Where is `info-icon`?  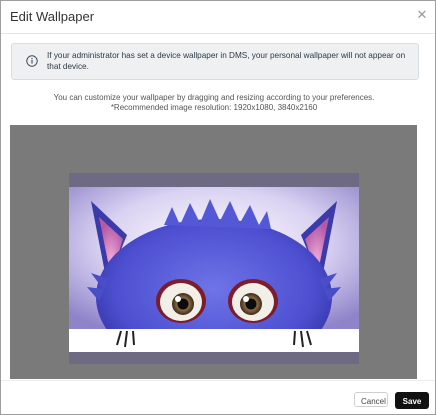
info-icon is located at coordinates (32, 61).